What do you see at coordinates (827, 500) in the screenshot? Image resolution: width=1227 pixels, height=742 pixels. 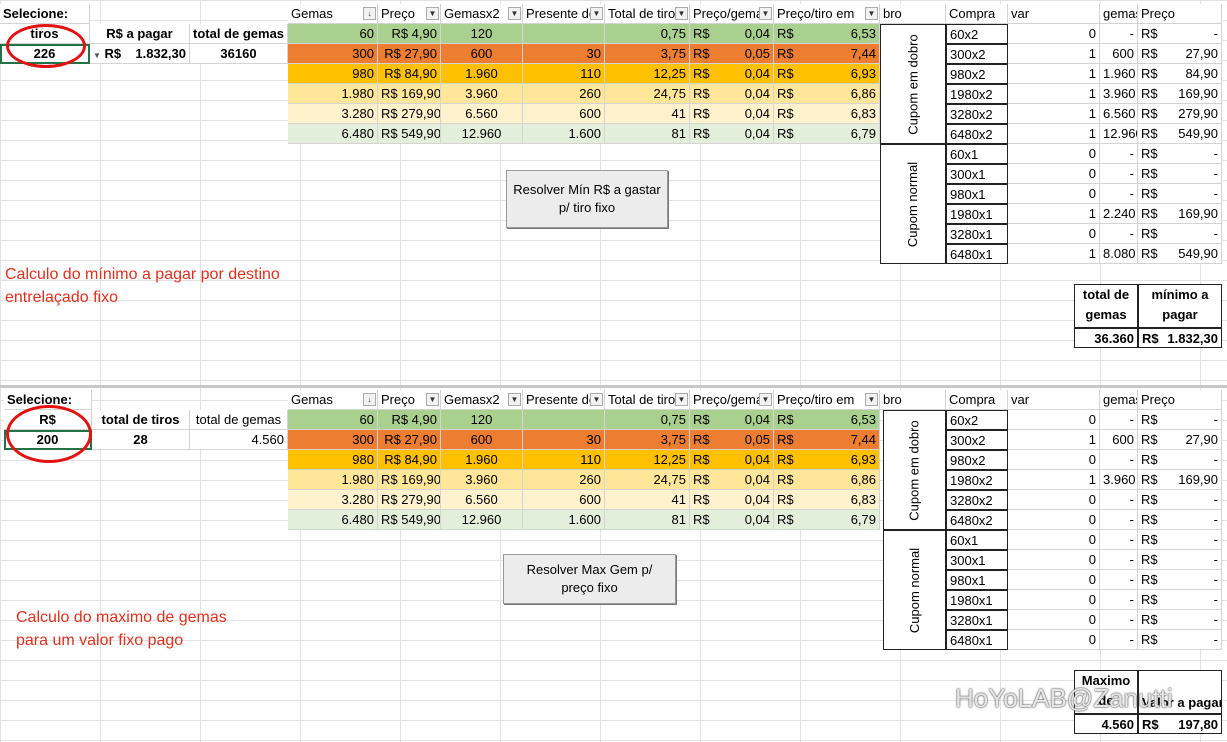 I see `package-pt-cell: R$ 6,83` at bounding box center [827, 500].